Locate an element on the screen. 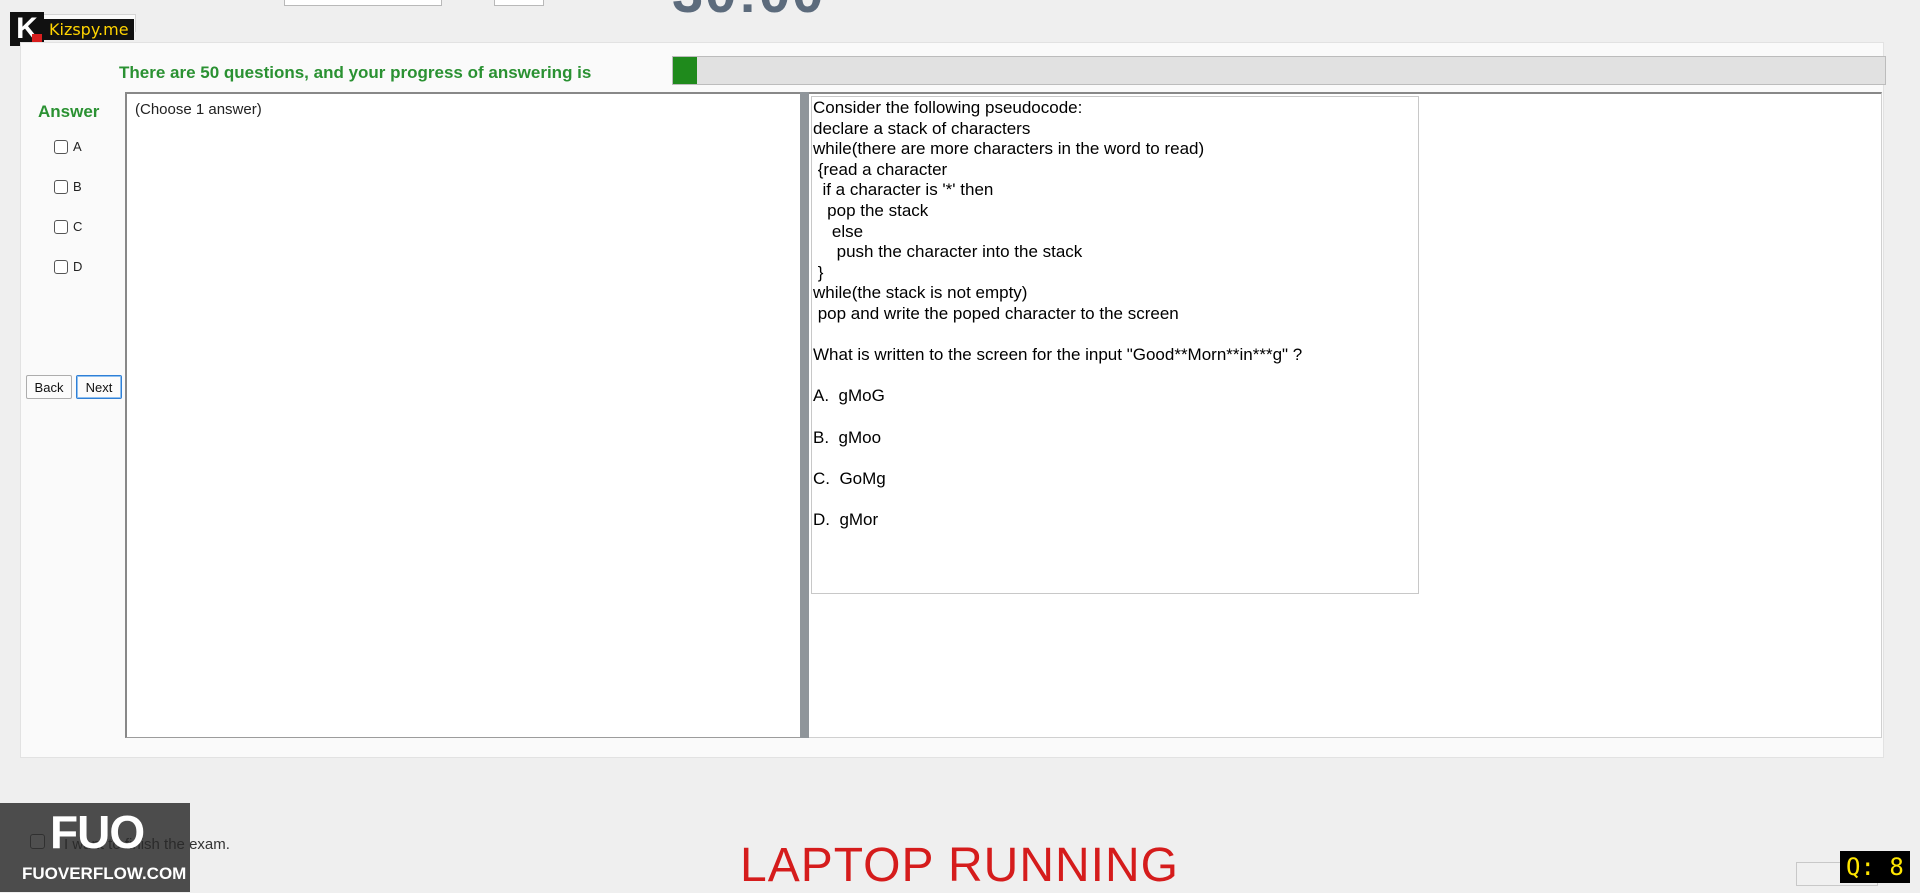 The height and width of the screenshot is (893, 1920). option-label-d: D is located at coordinates (78, 266).